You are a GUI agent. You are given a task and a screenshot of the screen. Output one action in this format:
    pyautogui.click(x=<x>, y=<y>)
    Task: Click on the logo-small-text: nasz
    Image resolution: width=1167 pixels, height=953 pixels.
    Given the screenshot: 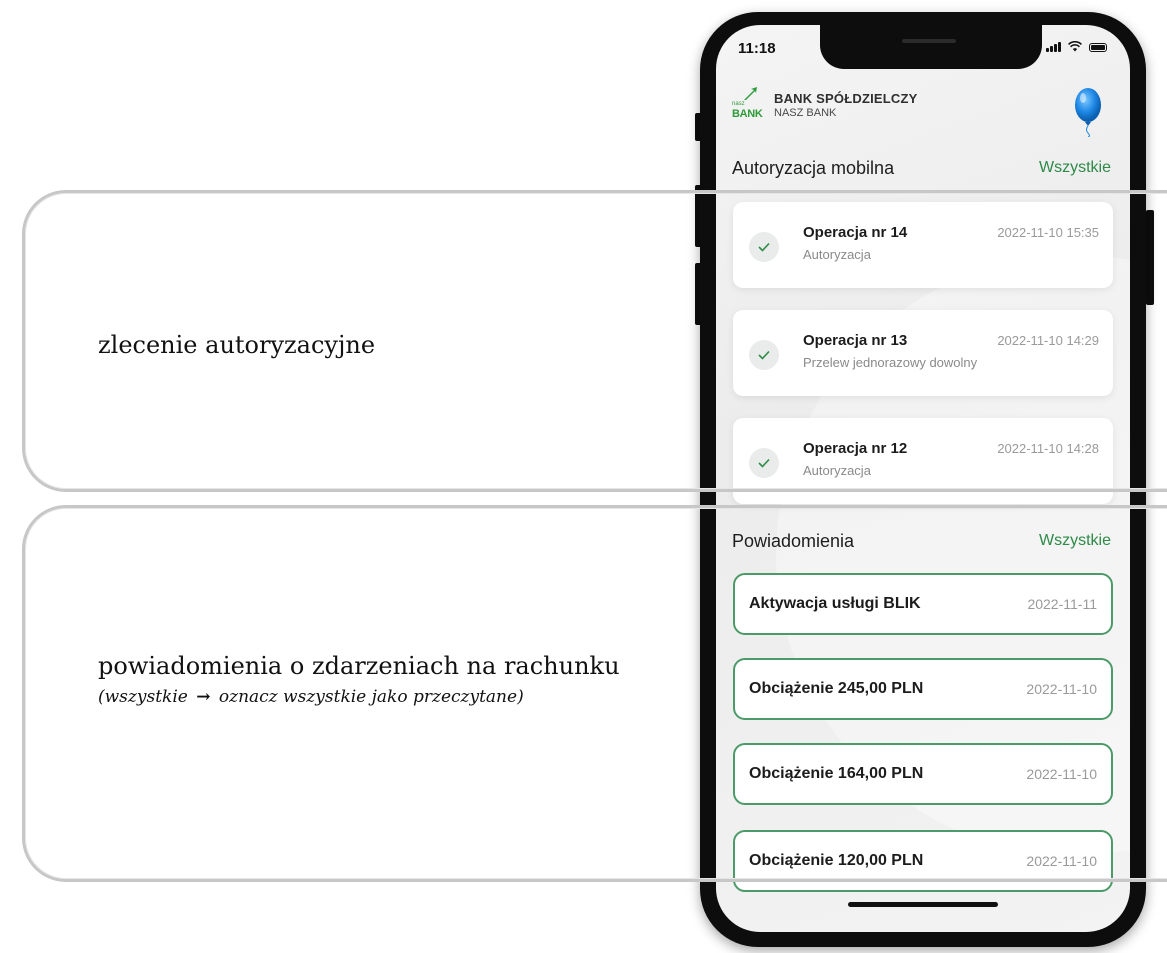 What is the action you would take?
    pyautogui.click(x=738, y=104)
    